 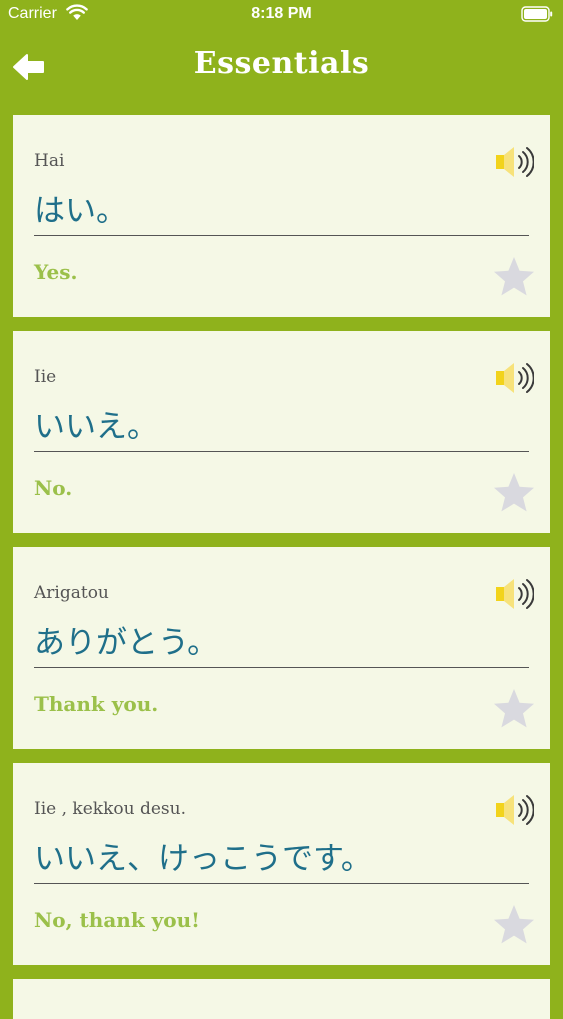 I want to click on translation-text: Yes., so click(x=56, y=272).